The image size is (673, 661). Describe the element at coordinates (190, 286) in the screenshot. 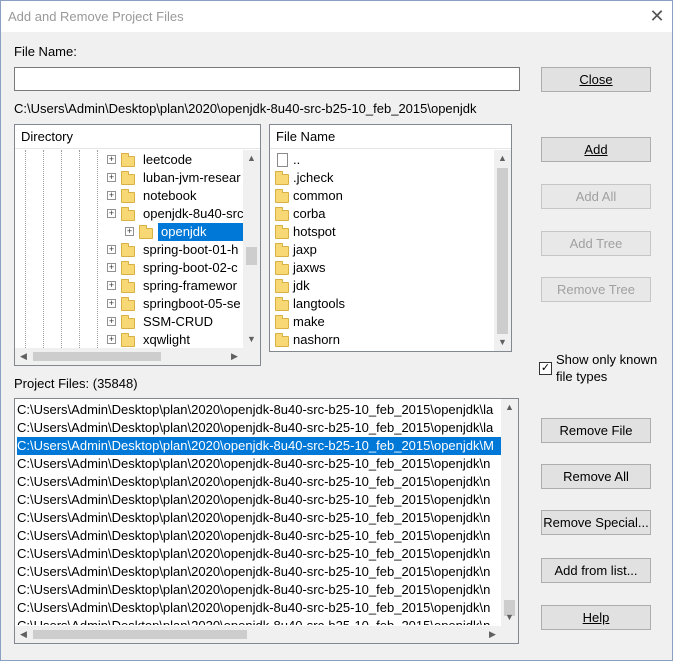

I see `directory-item: spring-framewor` at that location.